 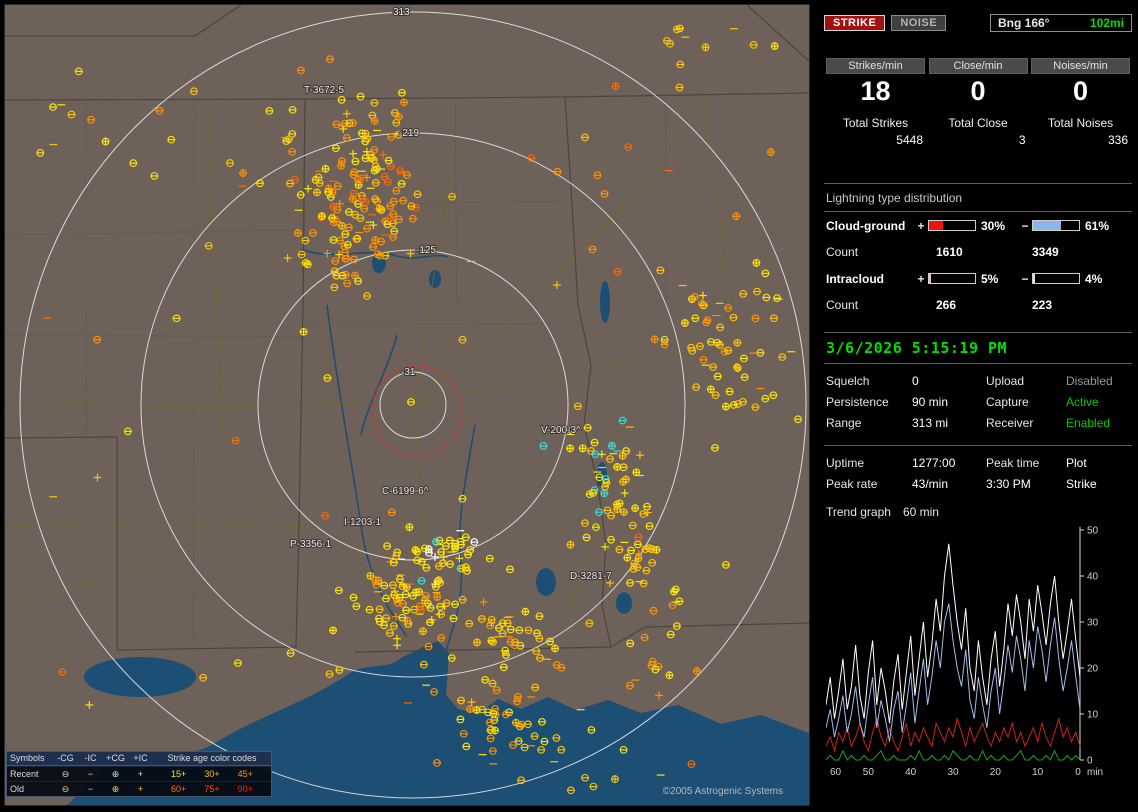 I want to click on range-ring-label: -31, so click(x=408, y=372).